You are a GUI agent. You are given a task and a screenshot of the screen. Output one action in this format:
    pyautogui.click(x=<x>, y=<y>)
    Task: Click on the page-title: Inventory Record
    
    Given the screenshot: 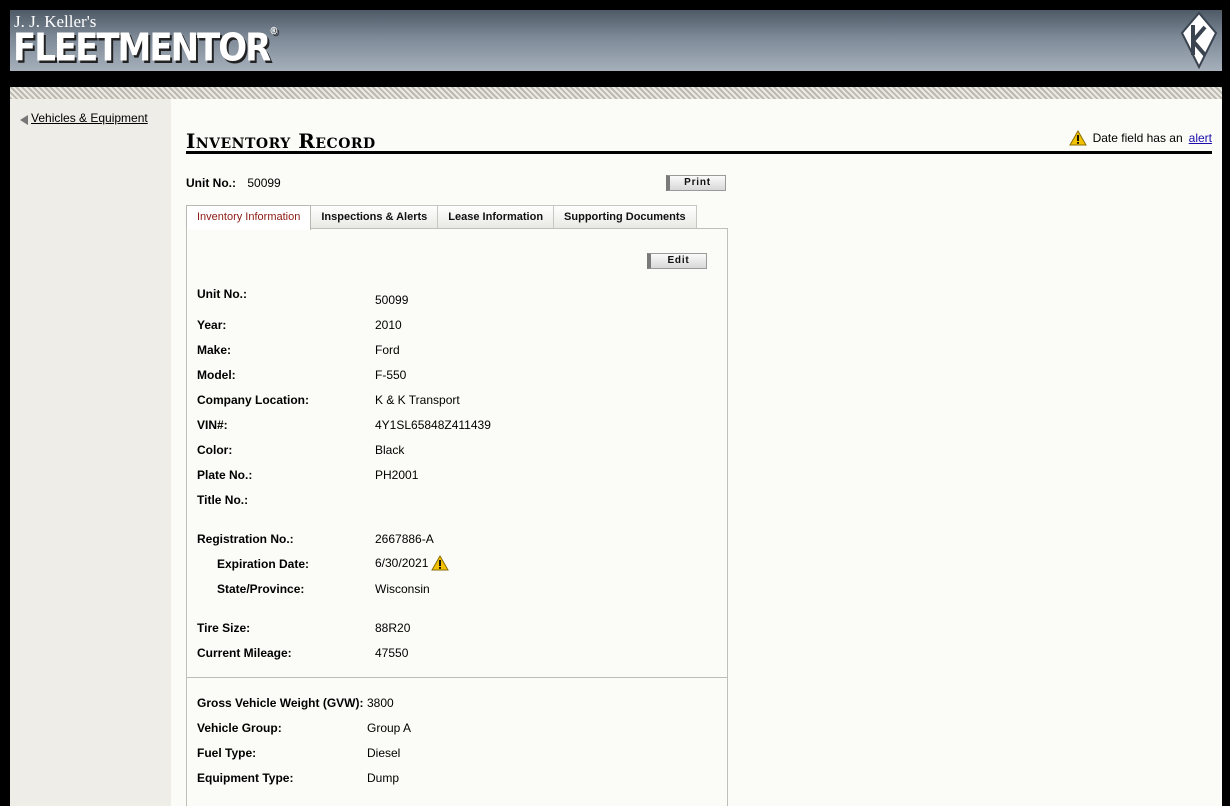 What is the action you would take?
    pyautogui.click(x=281, y=141)
    